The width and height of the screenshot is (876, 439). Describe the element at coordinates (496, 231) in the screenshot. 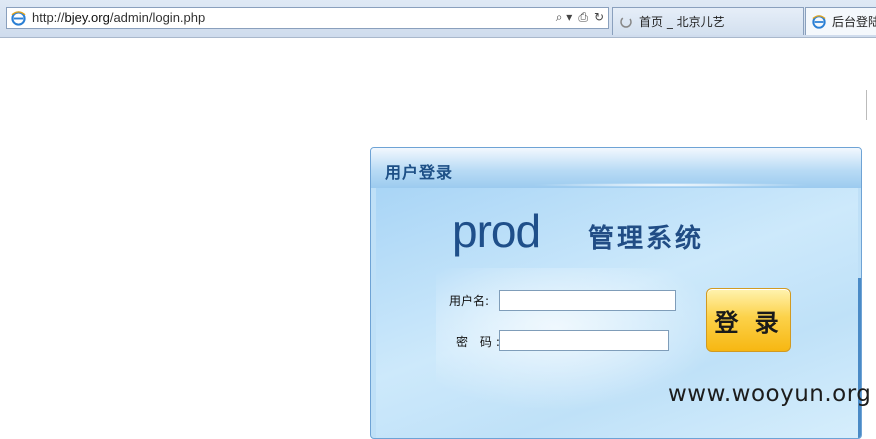

I see `brand-logo: prod` at that location.